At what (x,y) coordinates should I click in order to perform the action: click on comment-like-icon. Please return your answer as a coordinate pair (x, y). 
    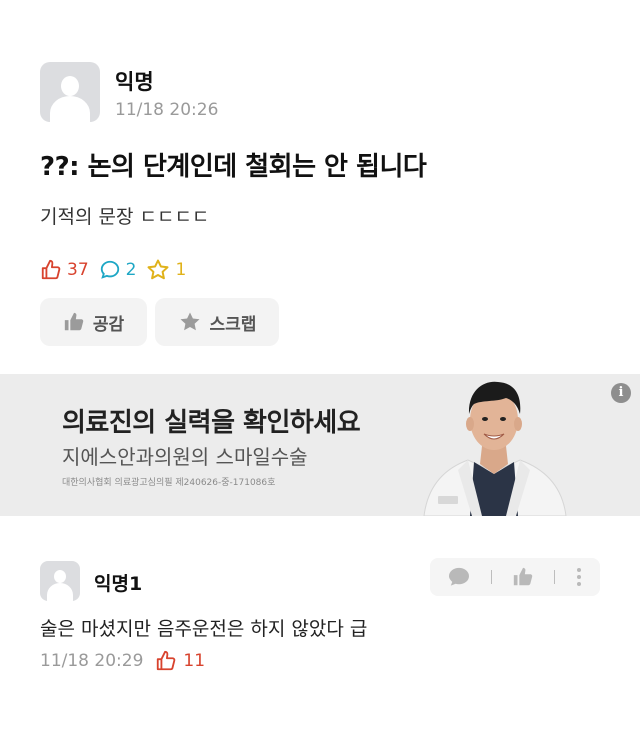
    Looking at the image, I should click on (523, 577).